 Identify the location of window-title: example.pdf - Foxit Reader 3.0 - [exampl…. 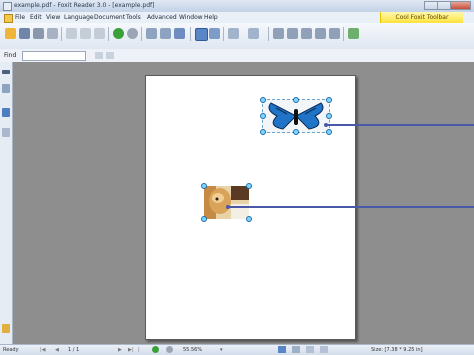
(84, 5).